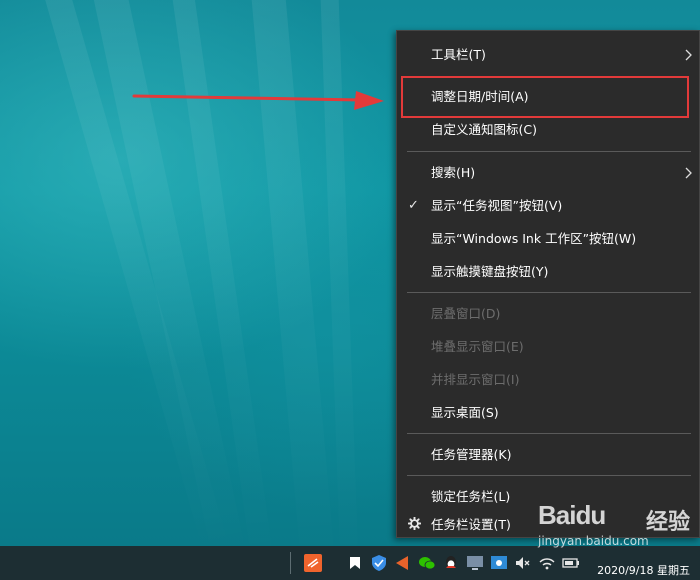 The width and height of the screenshot is (700, 580). Describe the element at coordinates (499, 563) in the screenshot. I see `network-app-icon` at that location.